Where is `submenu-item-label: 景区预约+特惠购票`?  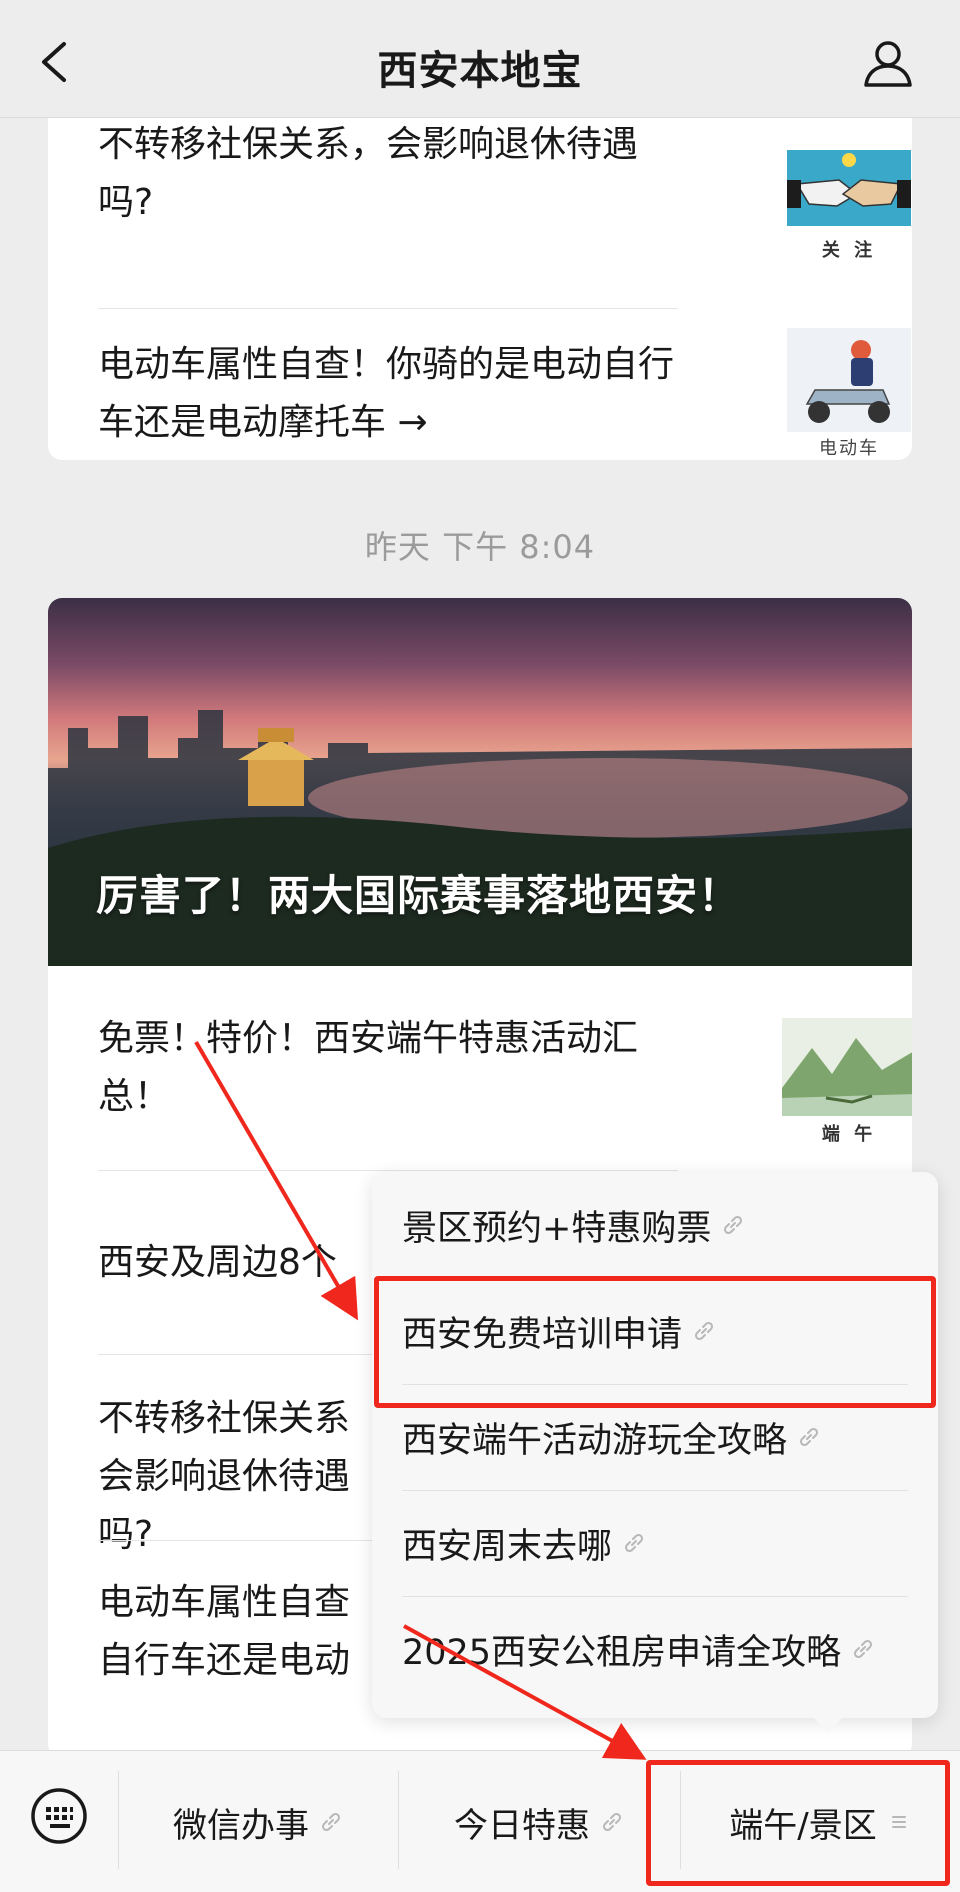 submenu-item-label: 景区预约+特惠购票 is located at coordinates (557, 1228).